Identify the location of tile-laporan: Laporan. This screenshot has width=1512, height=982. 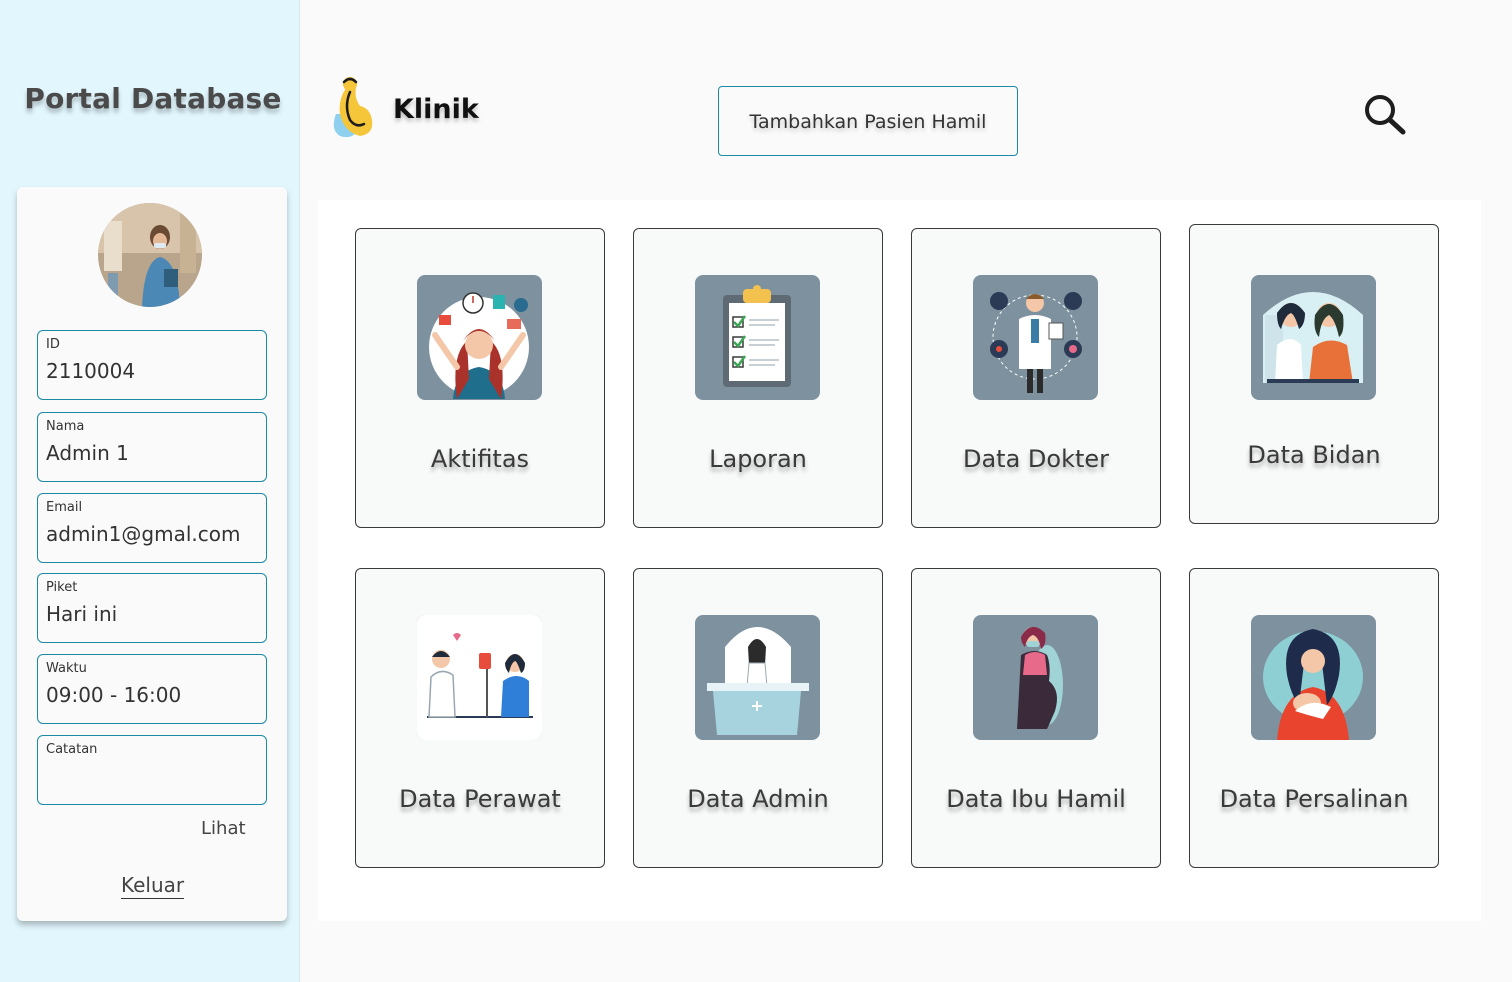
(758, 378).